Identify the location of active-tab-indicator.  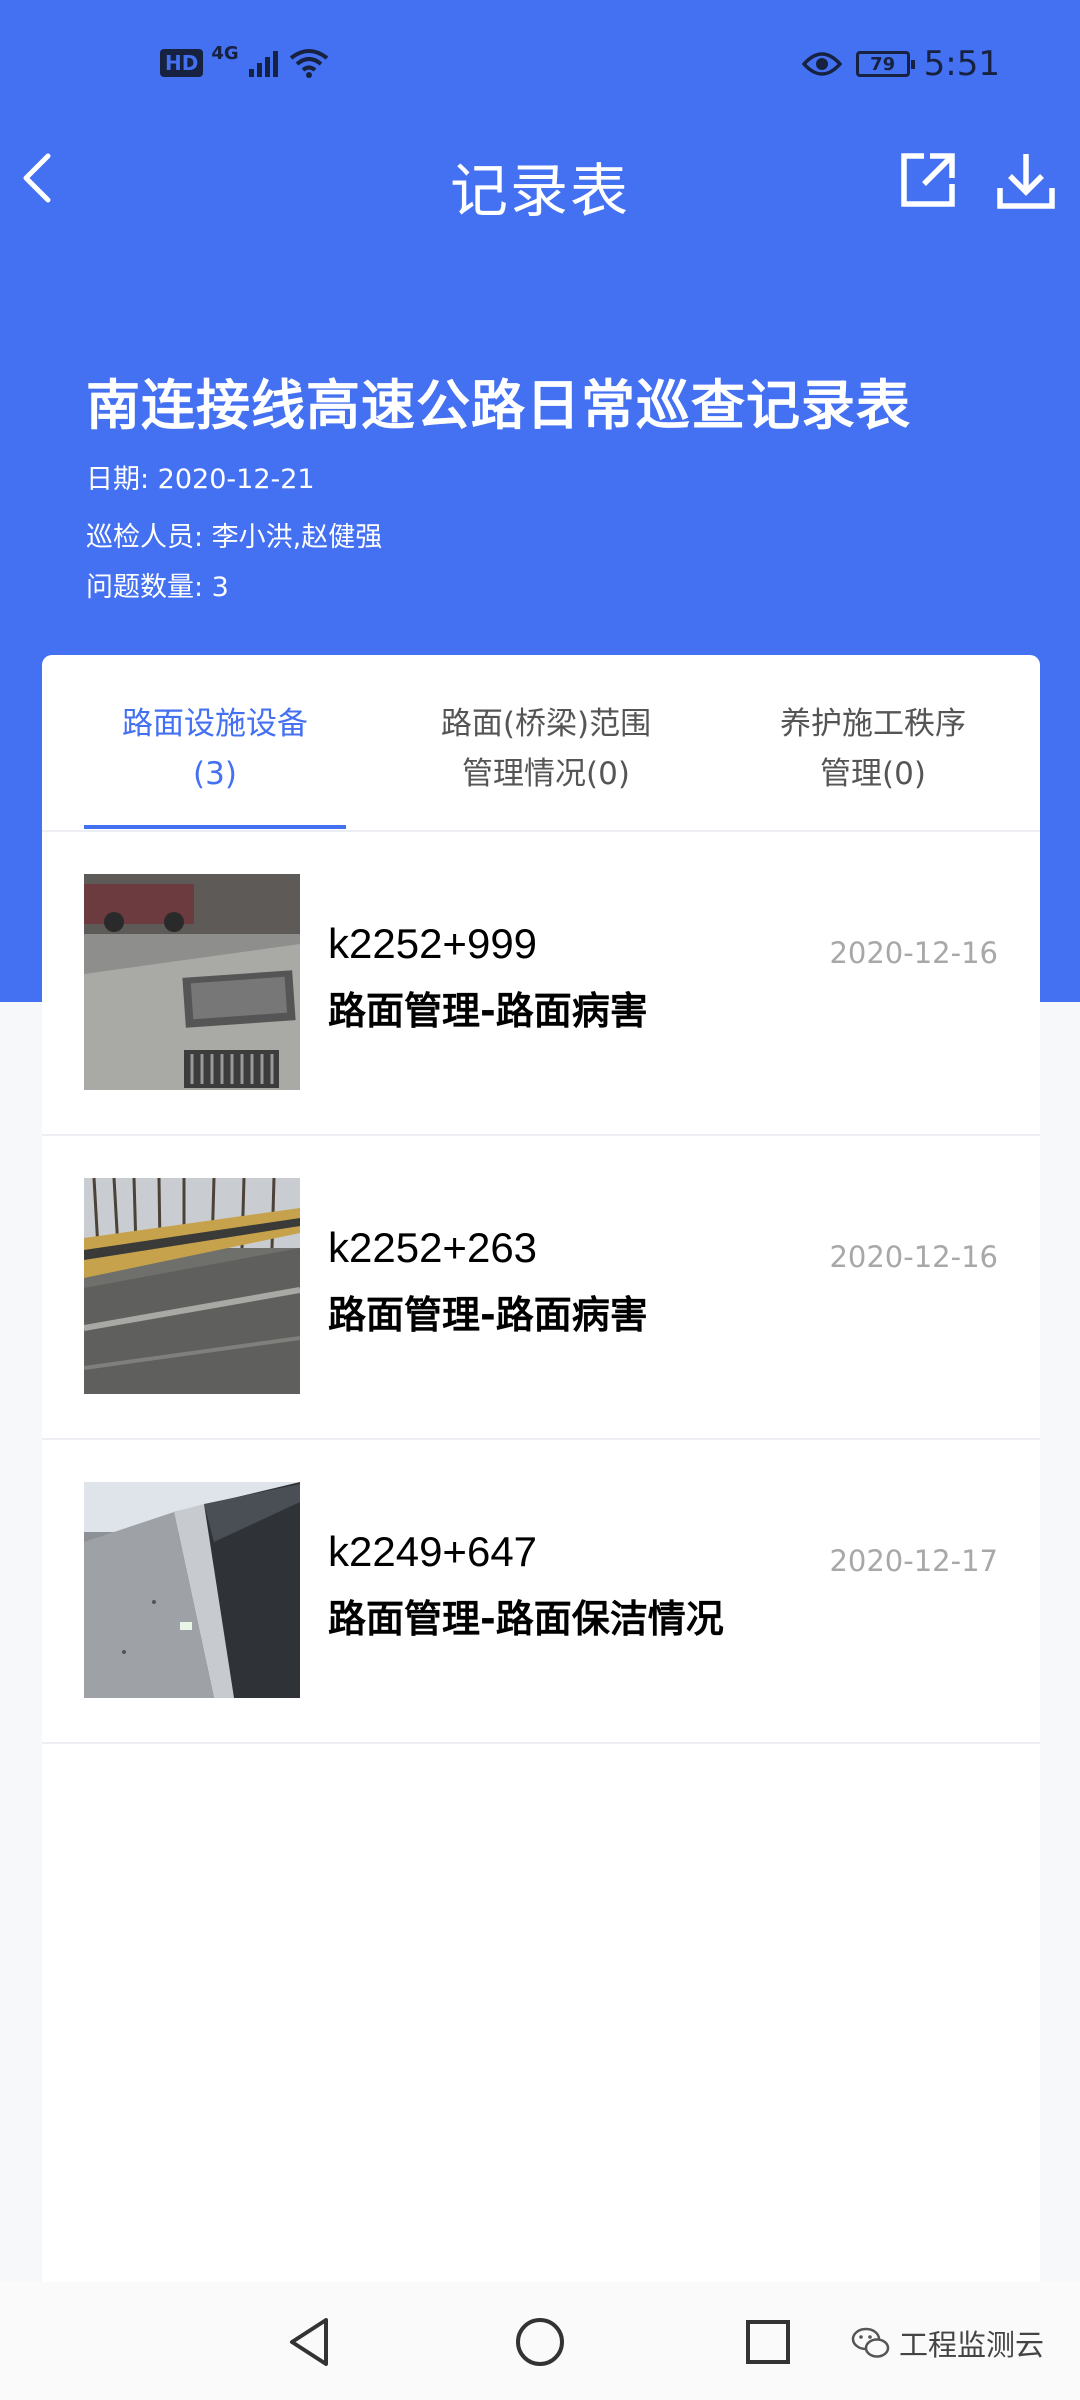
(215, 827).